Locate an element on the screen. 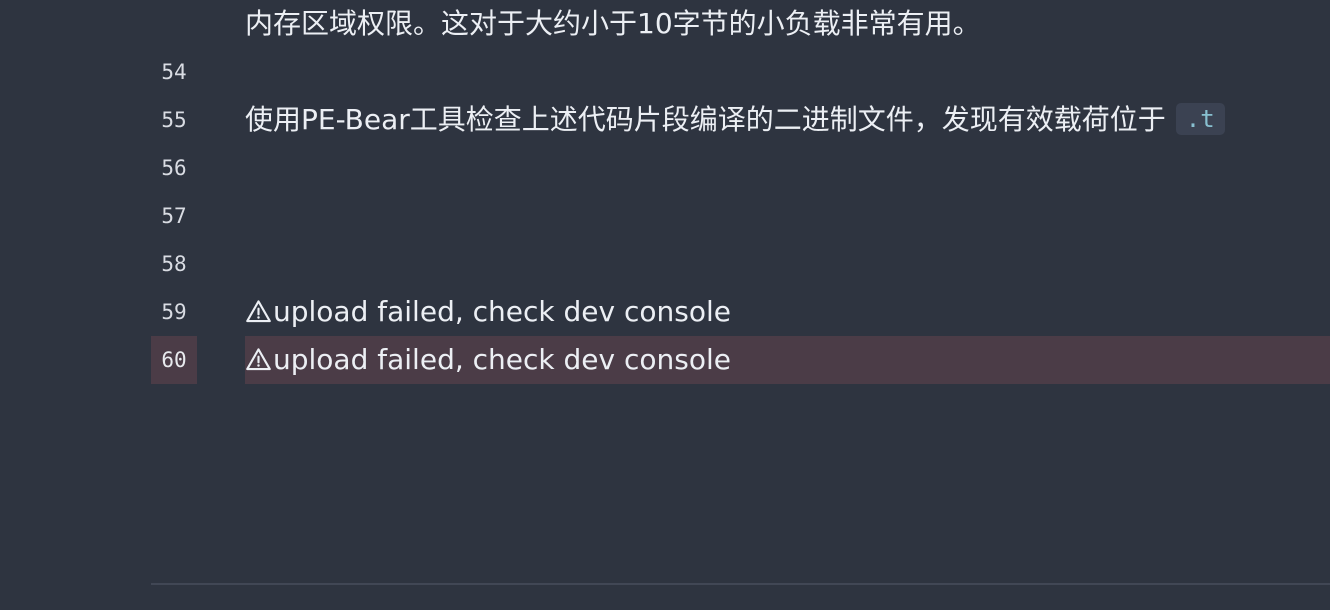 The image size is (1330, 610). editor-line-57: 57 is located at coordinates (665, 216).